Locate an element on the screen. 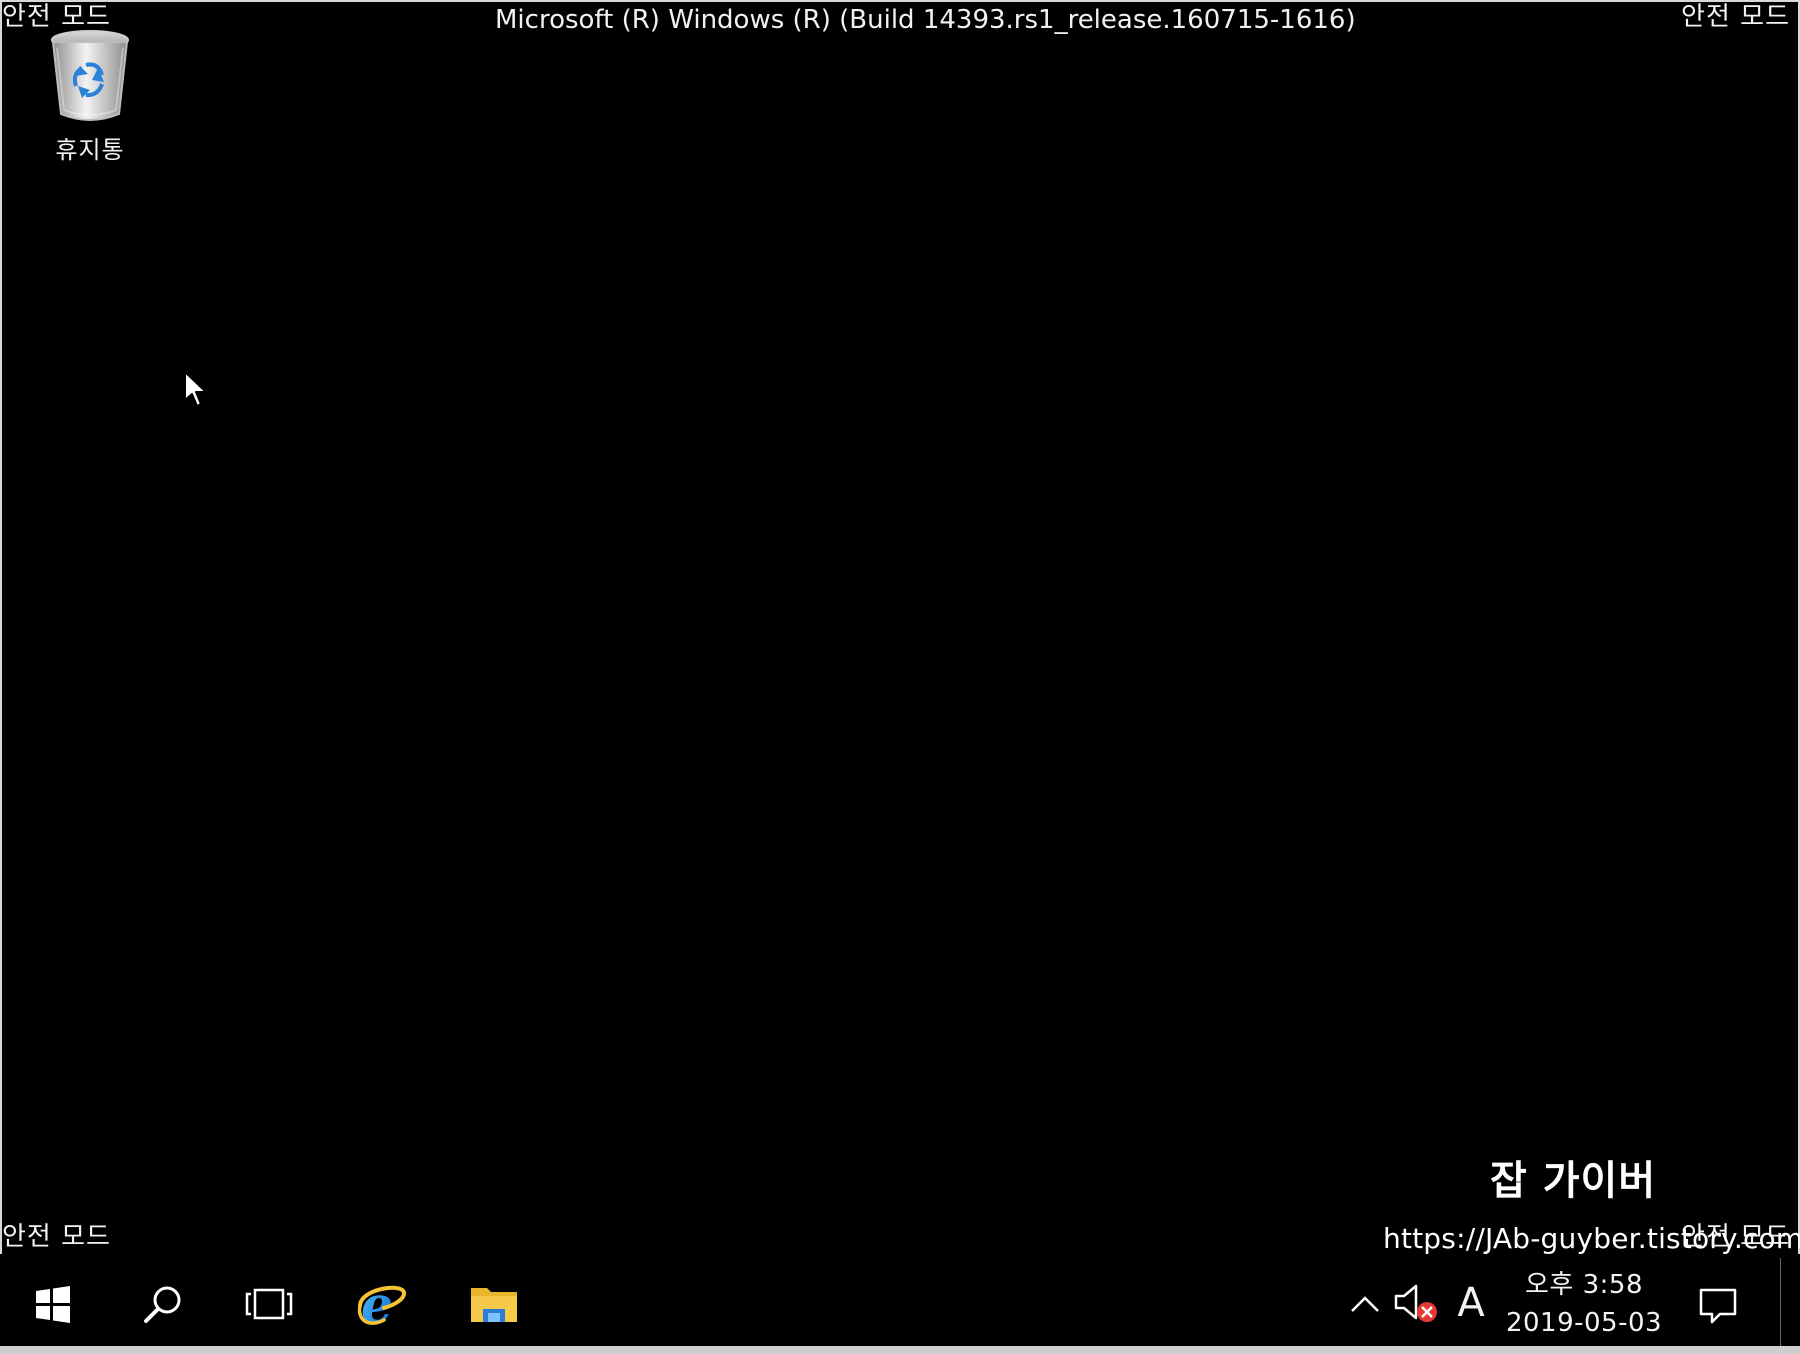 This screenshot has width=1800, height=1354. desktop-icon-recycle-bin: 휴지통 is located at coordinates (90, 96).